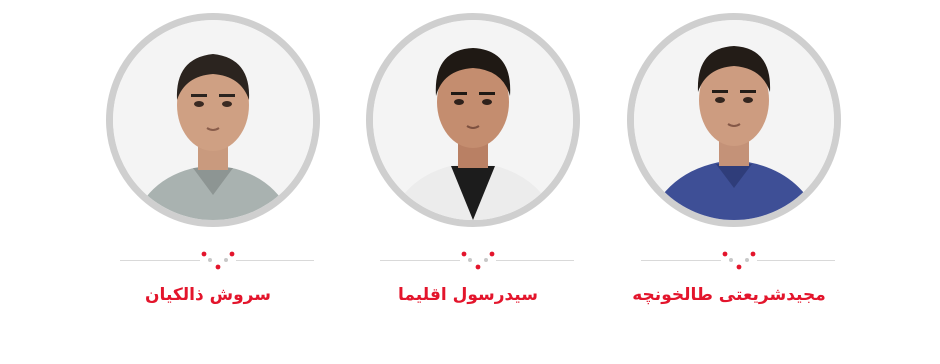 This screenshot has height=364, width=940. I want to click on person-name: سیدرسول اقلیما, so click(468, 295).